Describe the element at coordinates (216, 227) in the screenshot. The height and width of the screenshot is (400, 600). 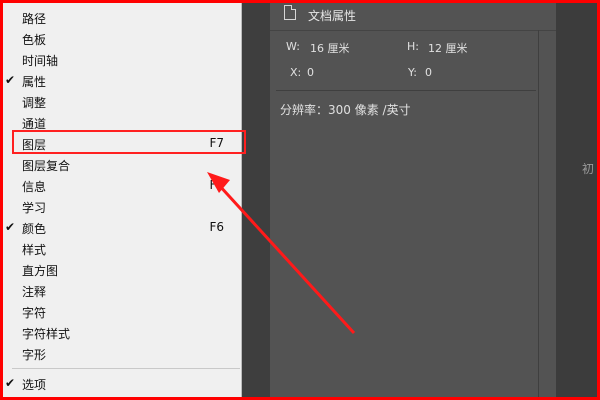
I see `menu-item-shortcut: F6` at that location.